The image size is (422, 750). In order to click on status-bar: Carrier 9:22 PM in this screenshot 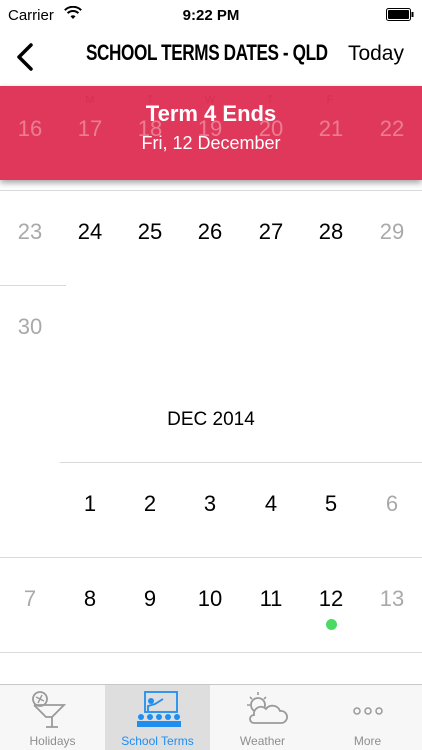, I will do `click(211, 16)`.